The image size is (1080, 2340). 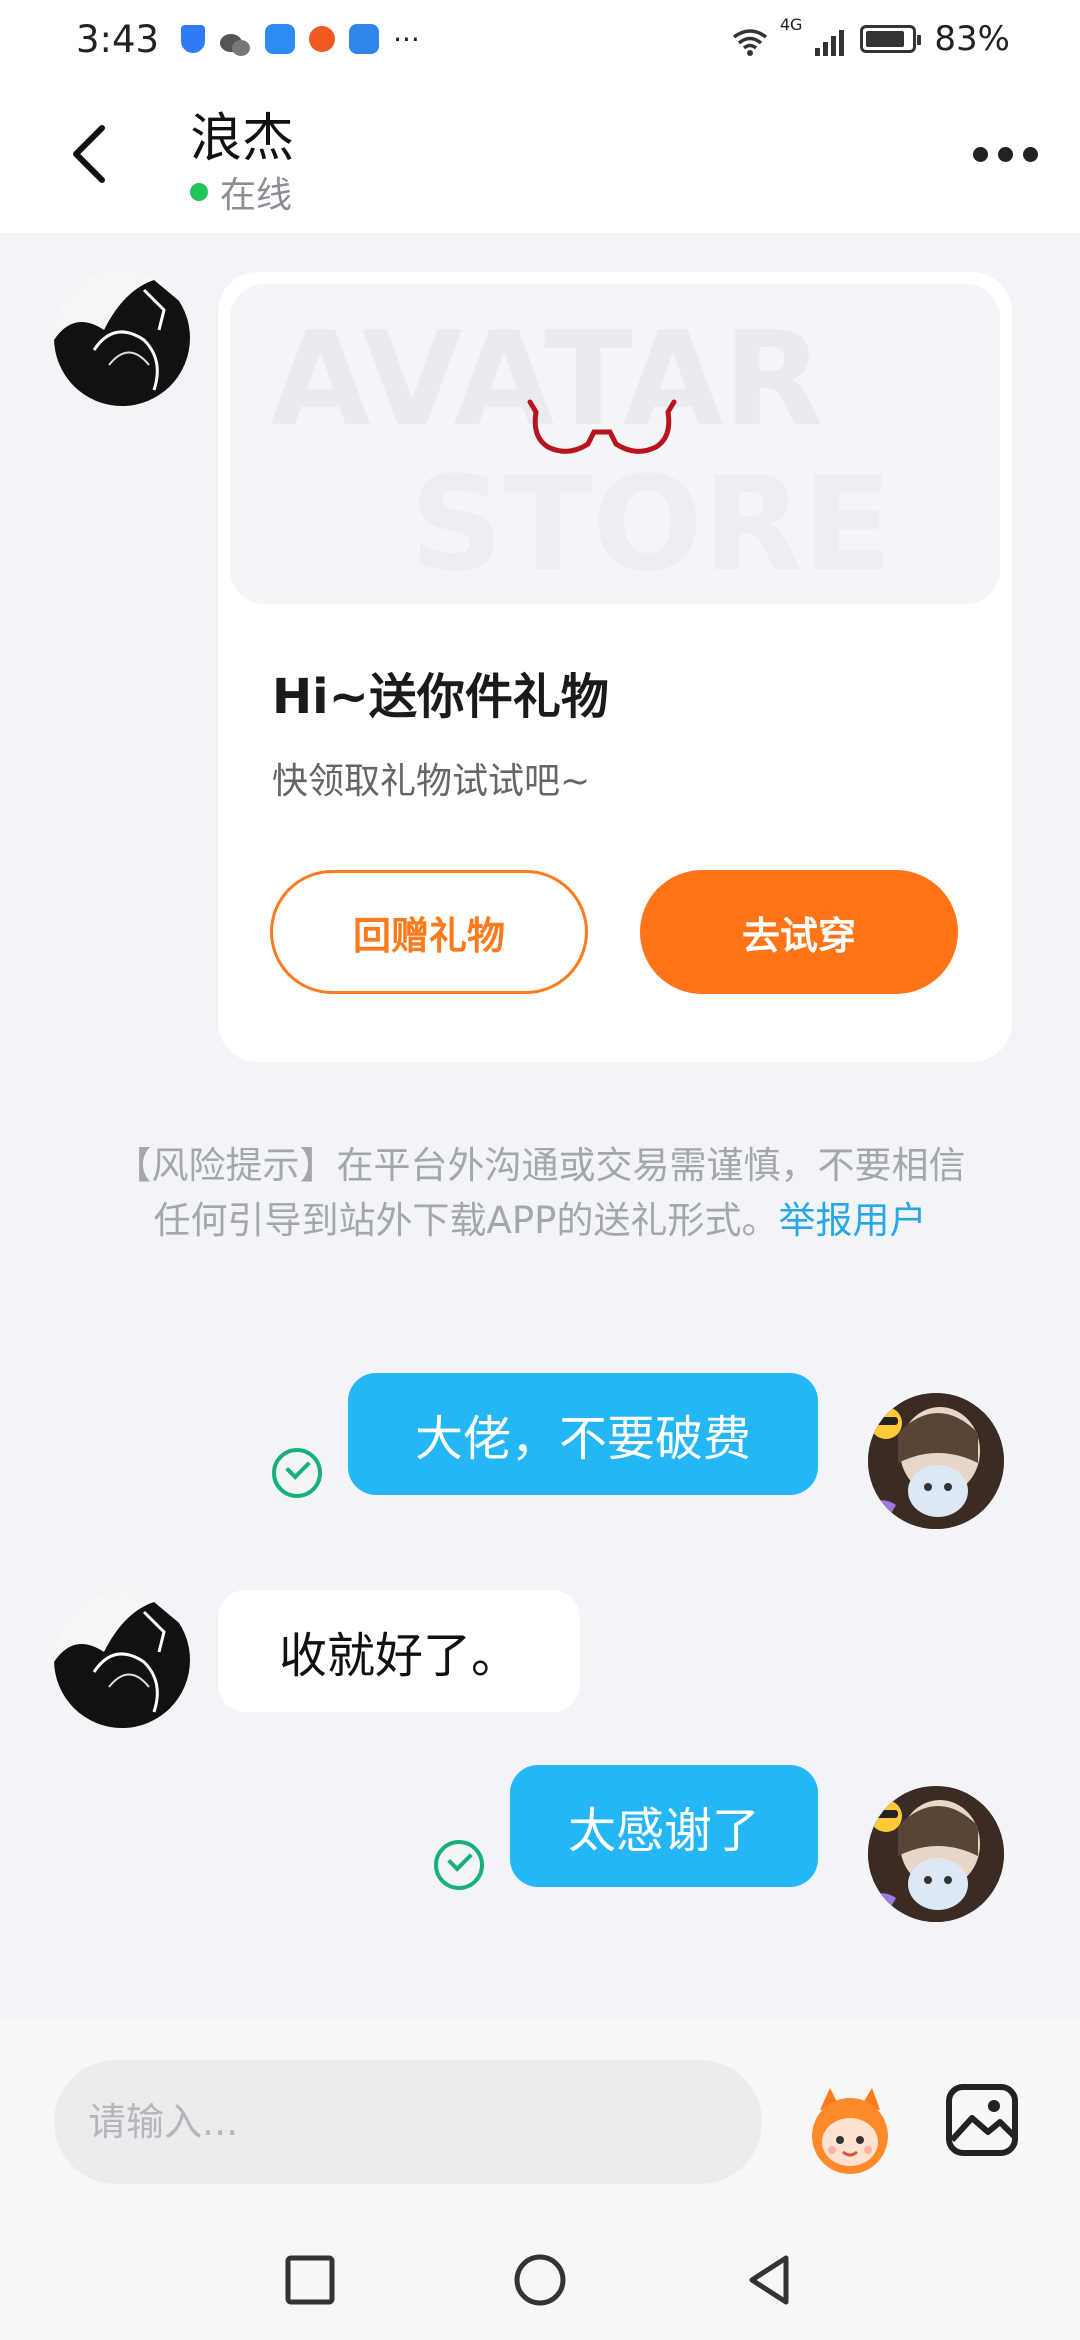 What do you see at coordinates (118, 39) in the screenshot?
I see `status-time: 3:43` at bounding box center [118, 39].